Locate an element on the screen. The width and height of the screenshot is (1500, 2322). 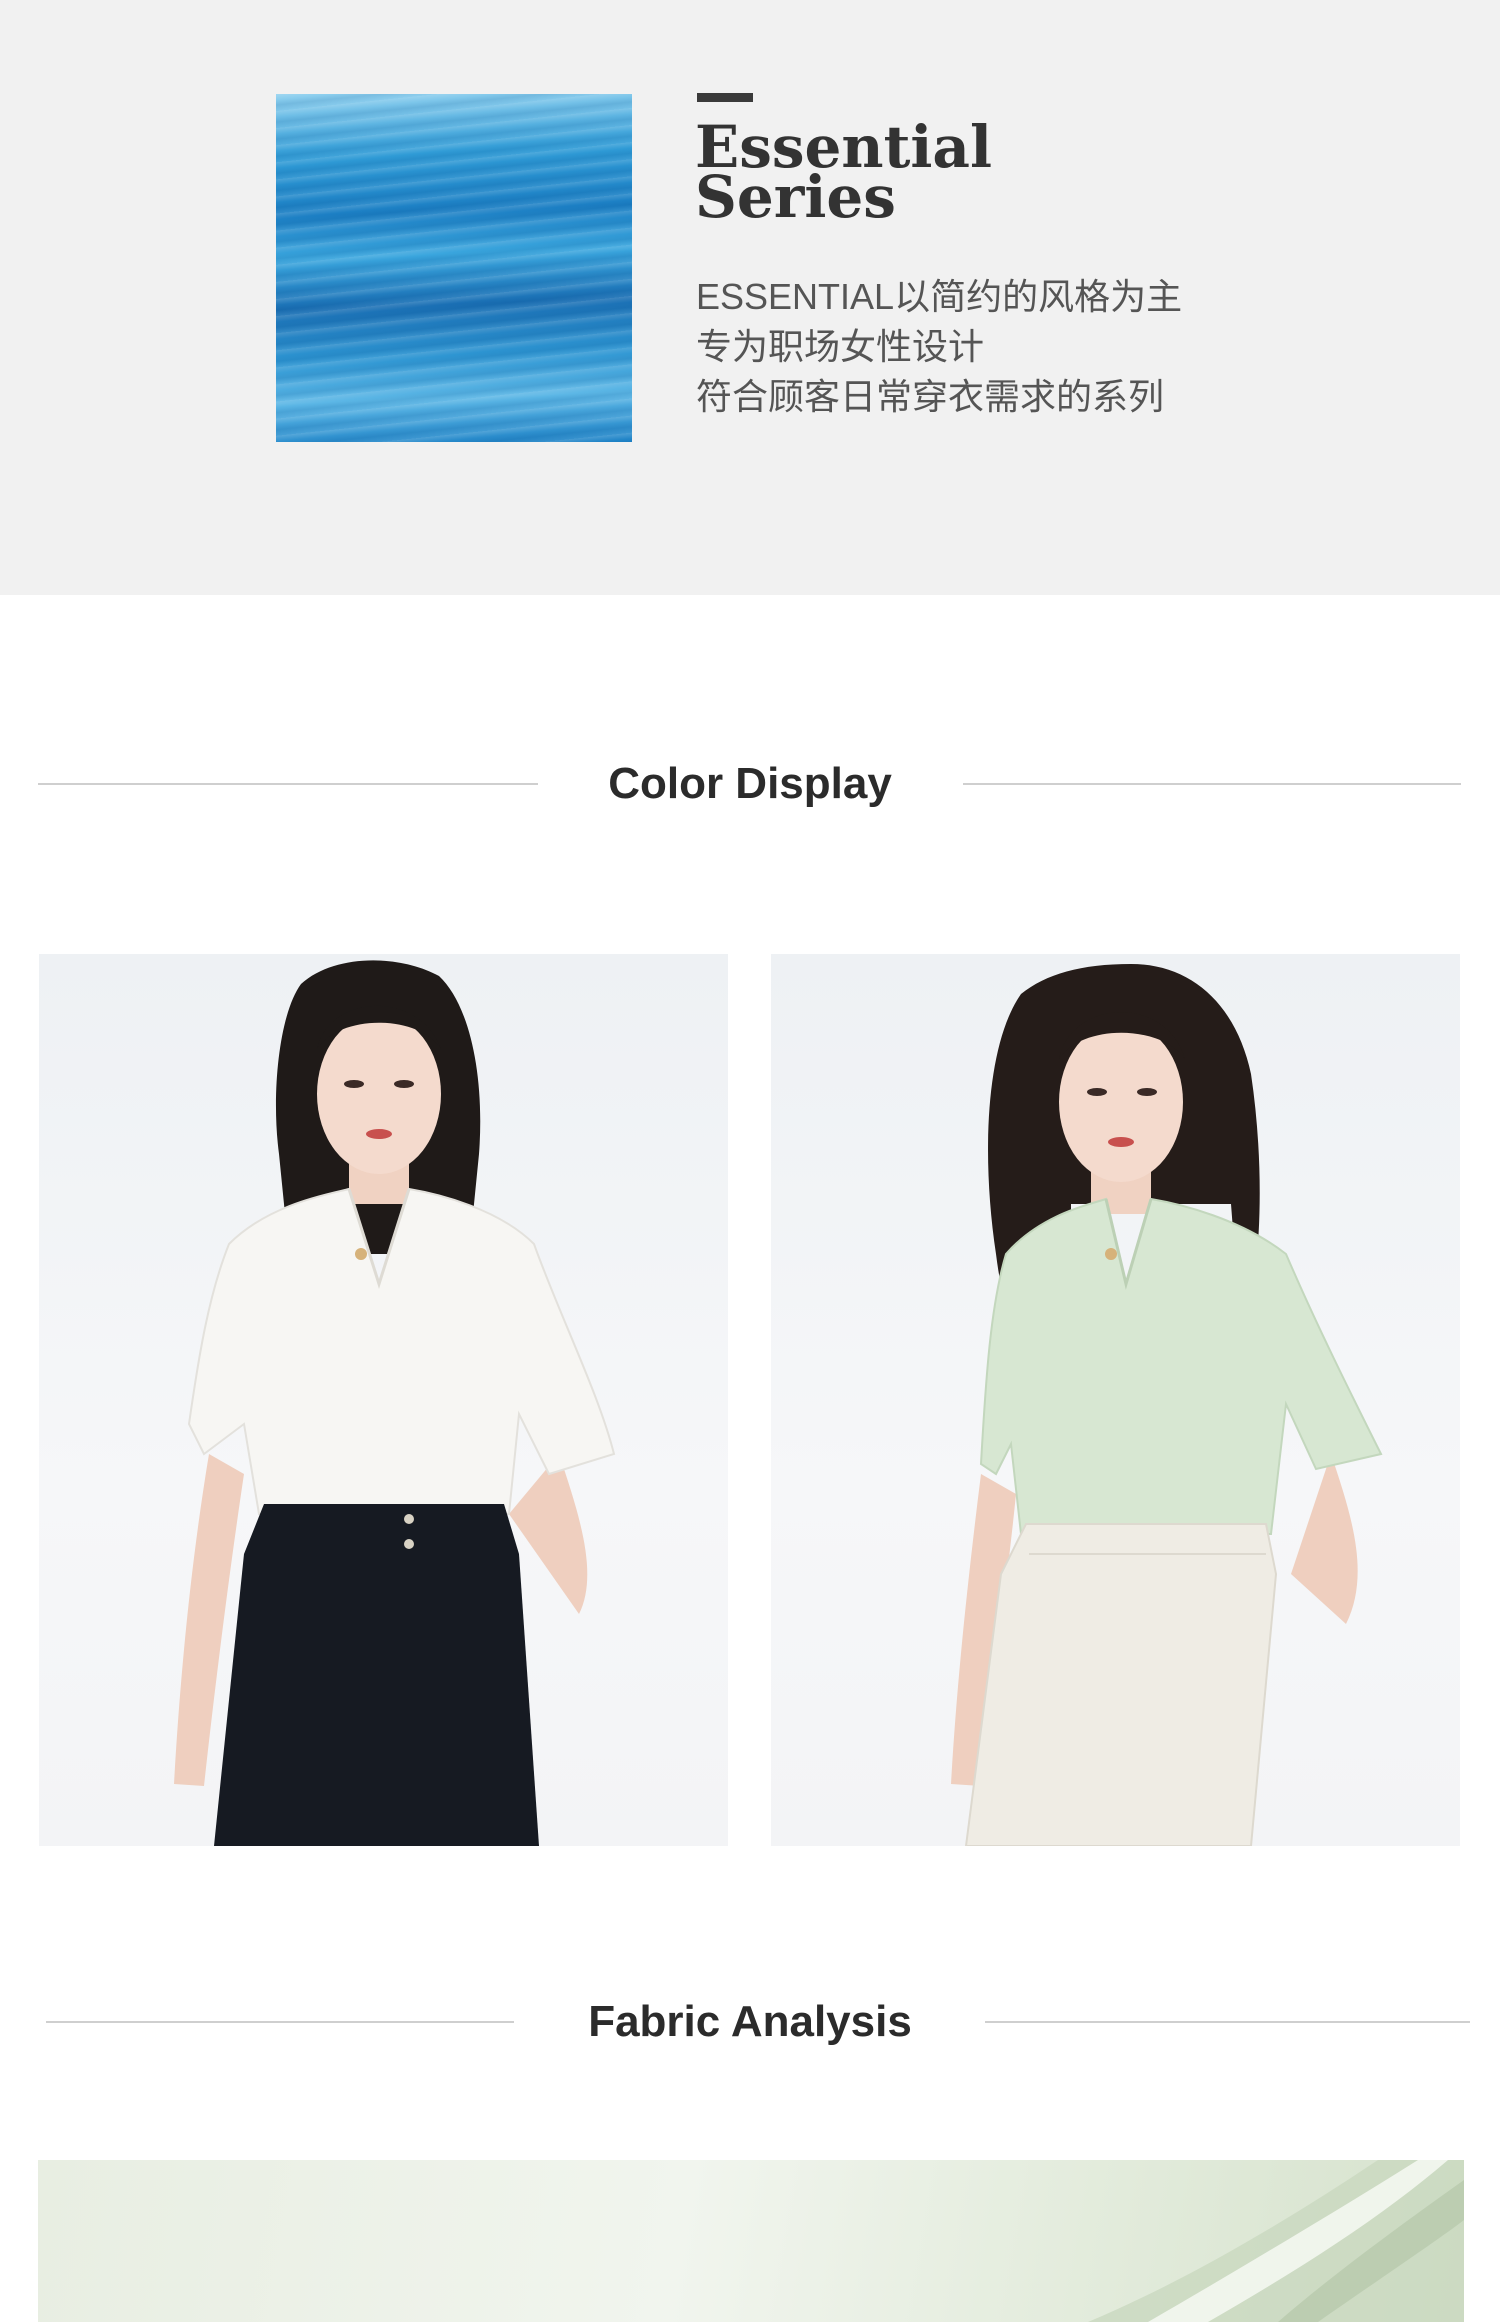
section-title: Fabric Analysis is located at coordinates (750, 2021).